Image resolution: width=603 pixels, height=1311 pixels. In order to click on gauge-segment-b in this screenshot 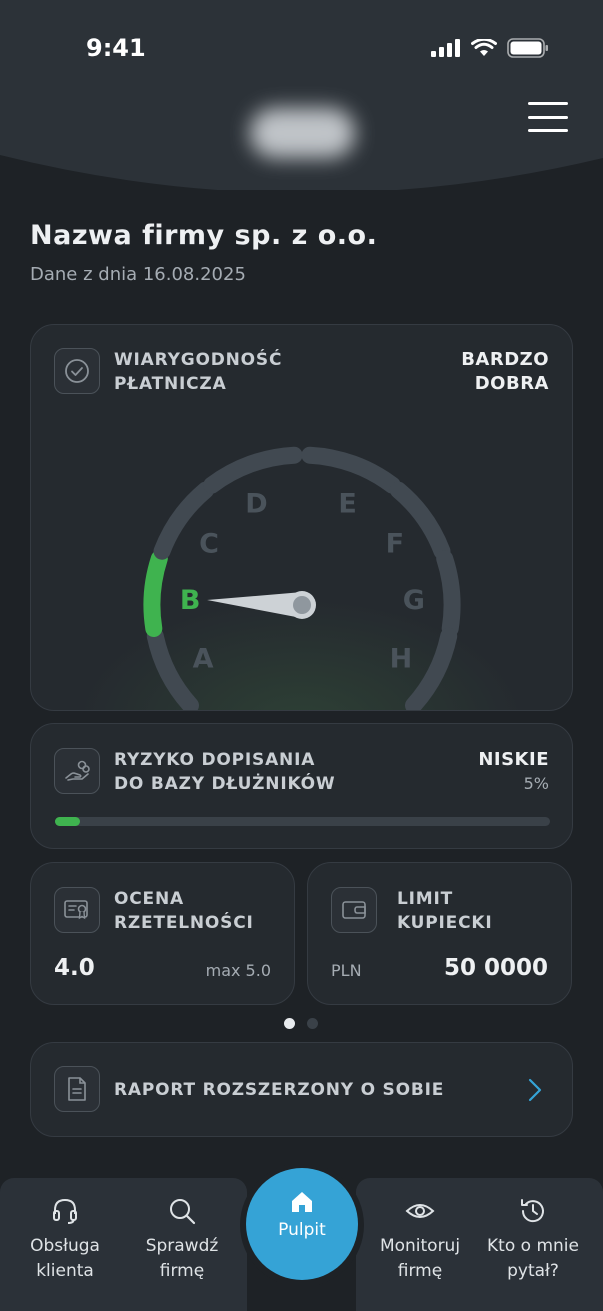, I will do `click(155, 593)`.